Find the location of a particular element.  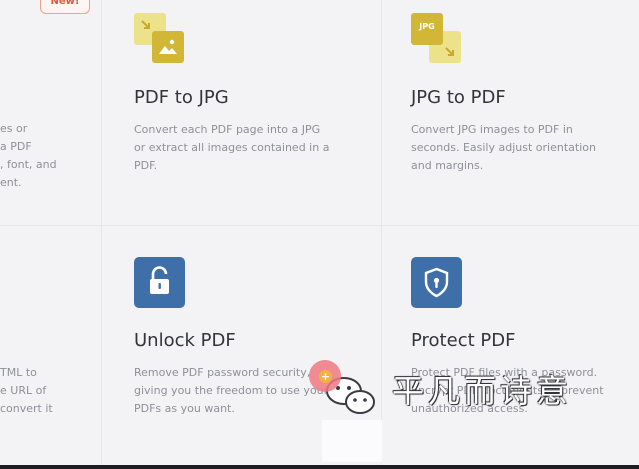

new-badge: New! is located at coordinates (65, 7).